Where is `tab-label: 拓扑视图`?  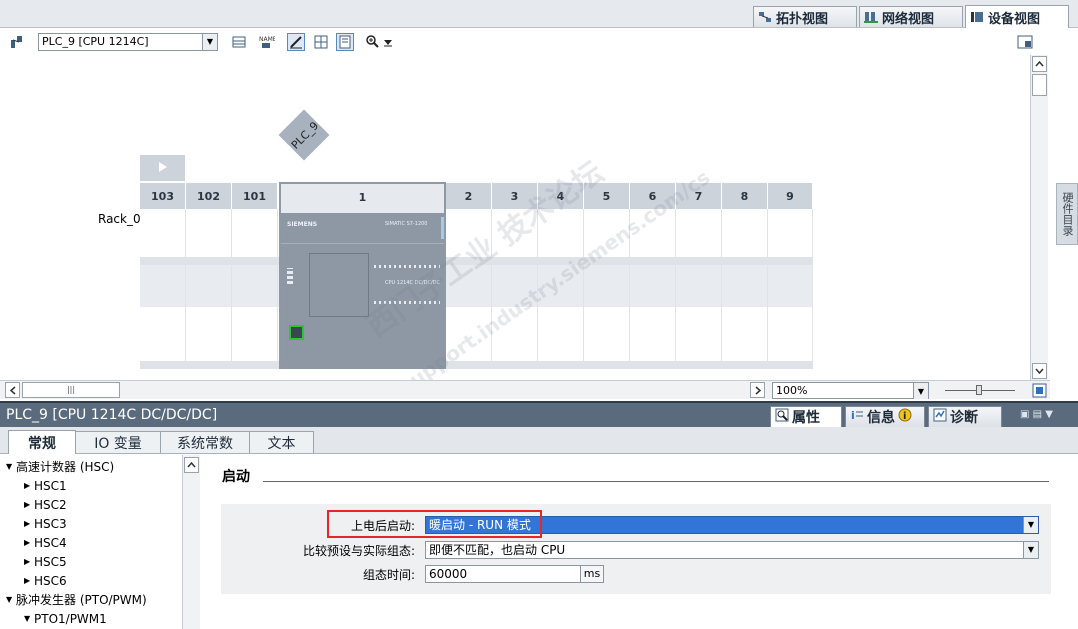 tab-label: 拓扑视图 is located at coordinates (802, 19).